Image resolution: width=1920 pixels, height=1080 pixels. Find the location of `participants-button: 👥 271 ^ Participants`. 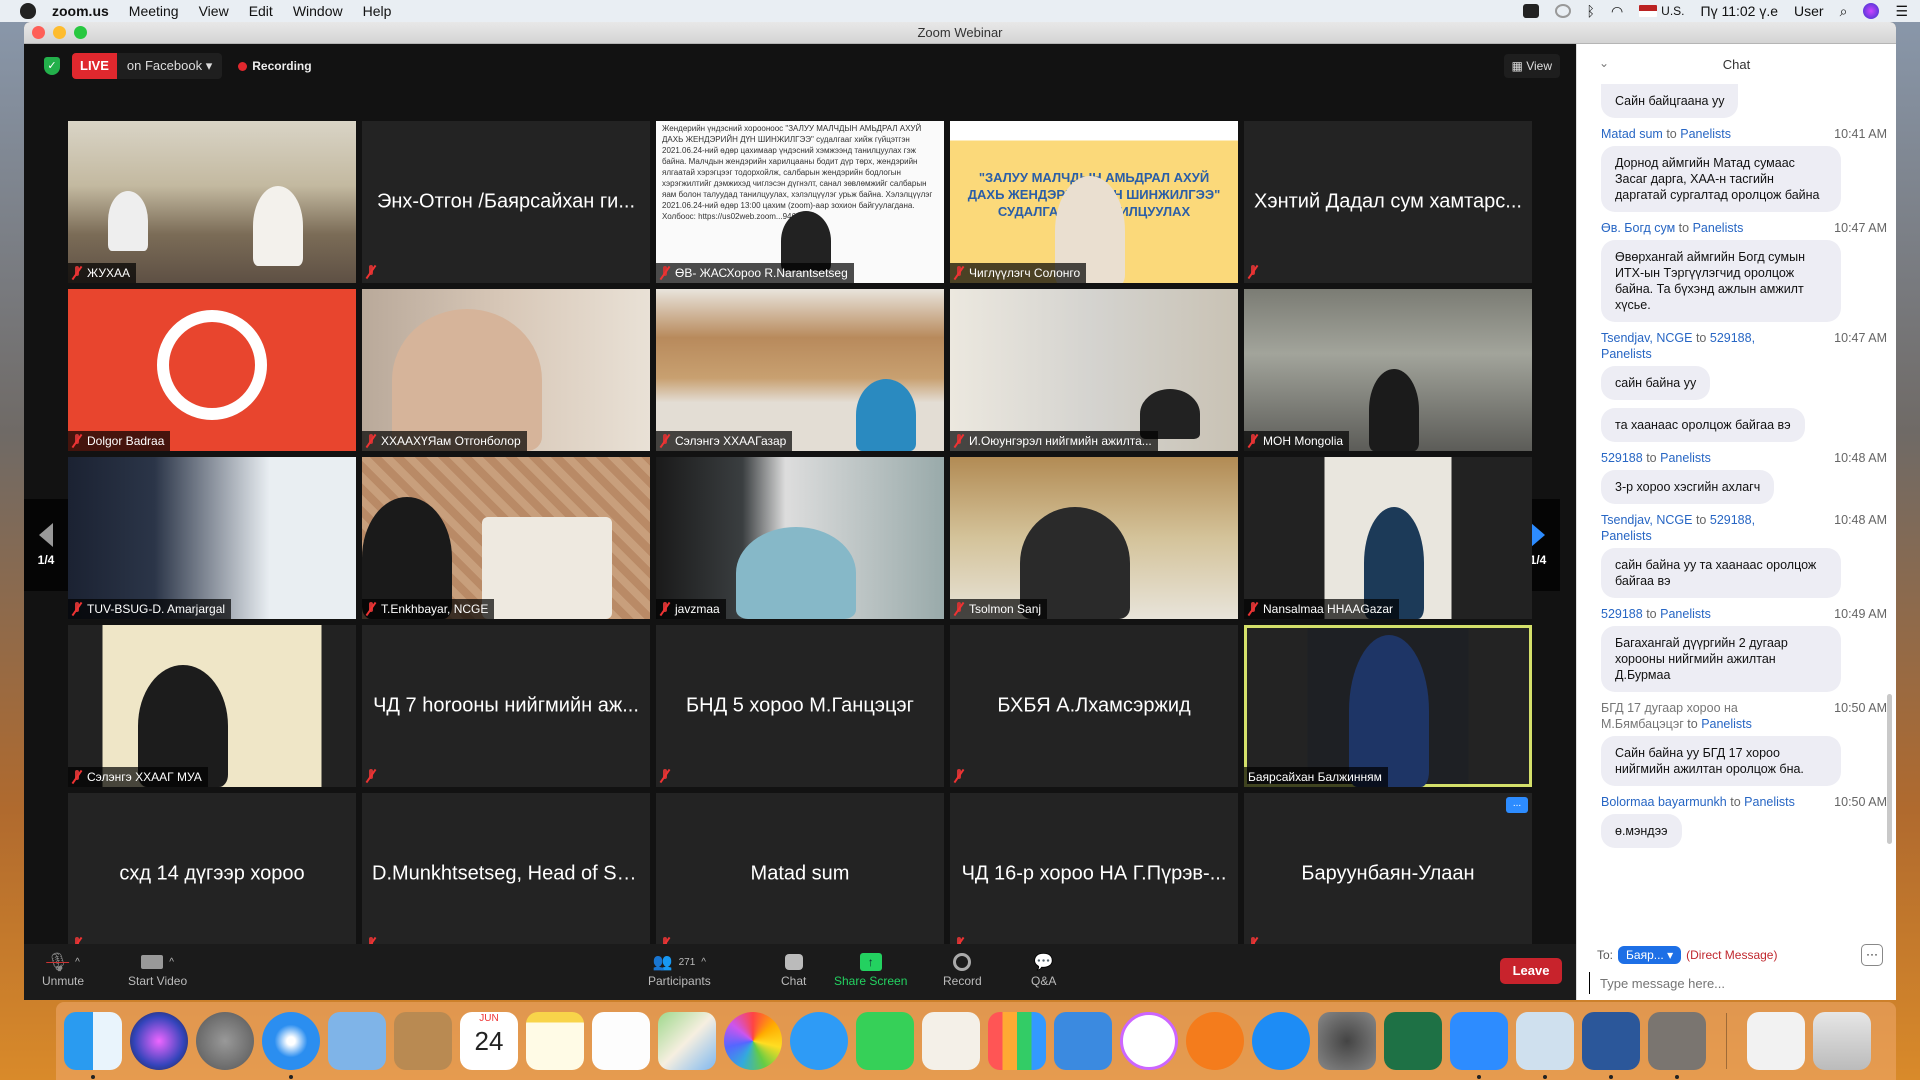

participants-button: 👥 271 ^ Participants is located at coordinates (679, 969).